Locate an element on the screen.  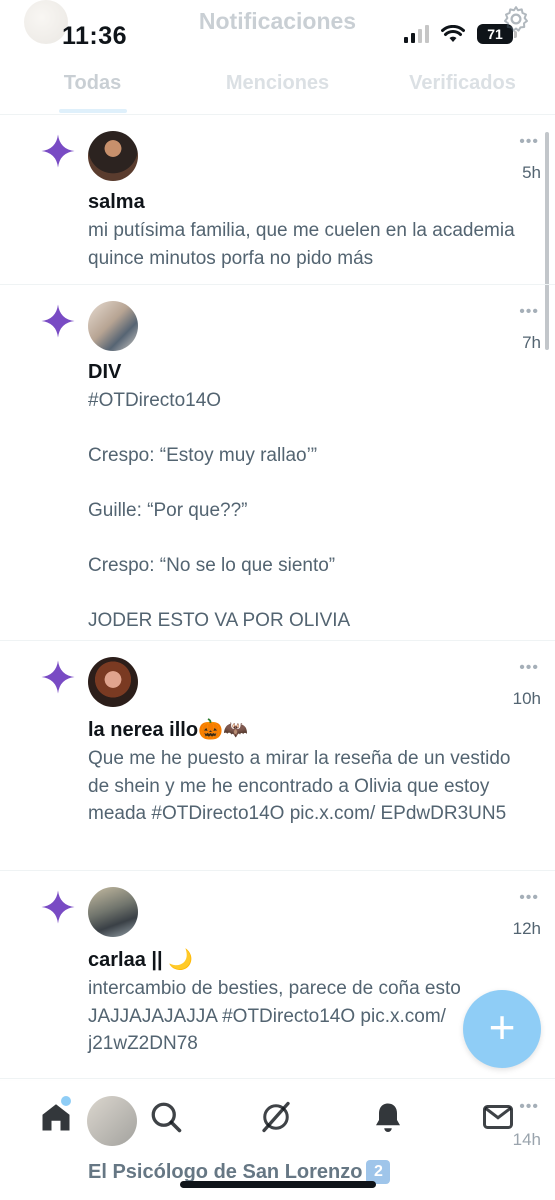
tab-bar: Todas Menciones Verificados is located at coordinates (277, 90).